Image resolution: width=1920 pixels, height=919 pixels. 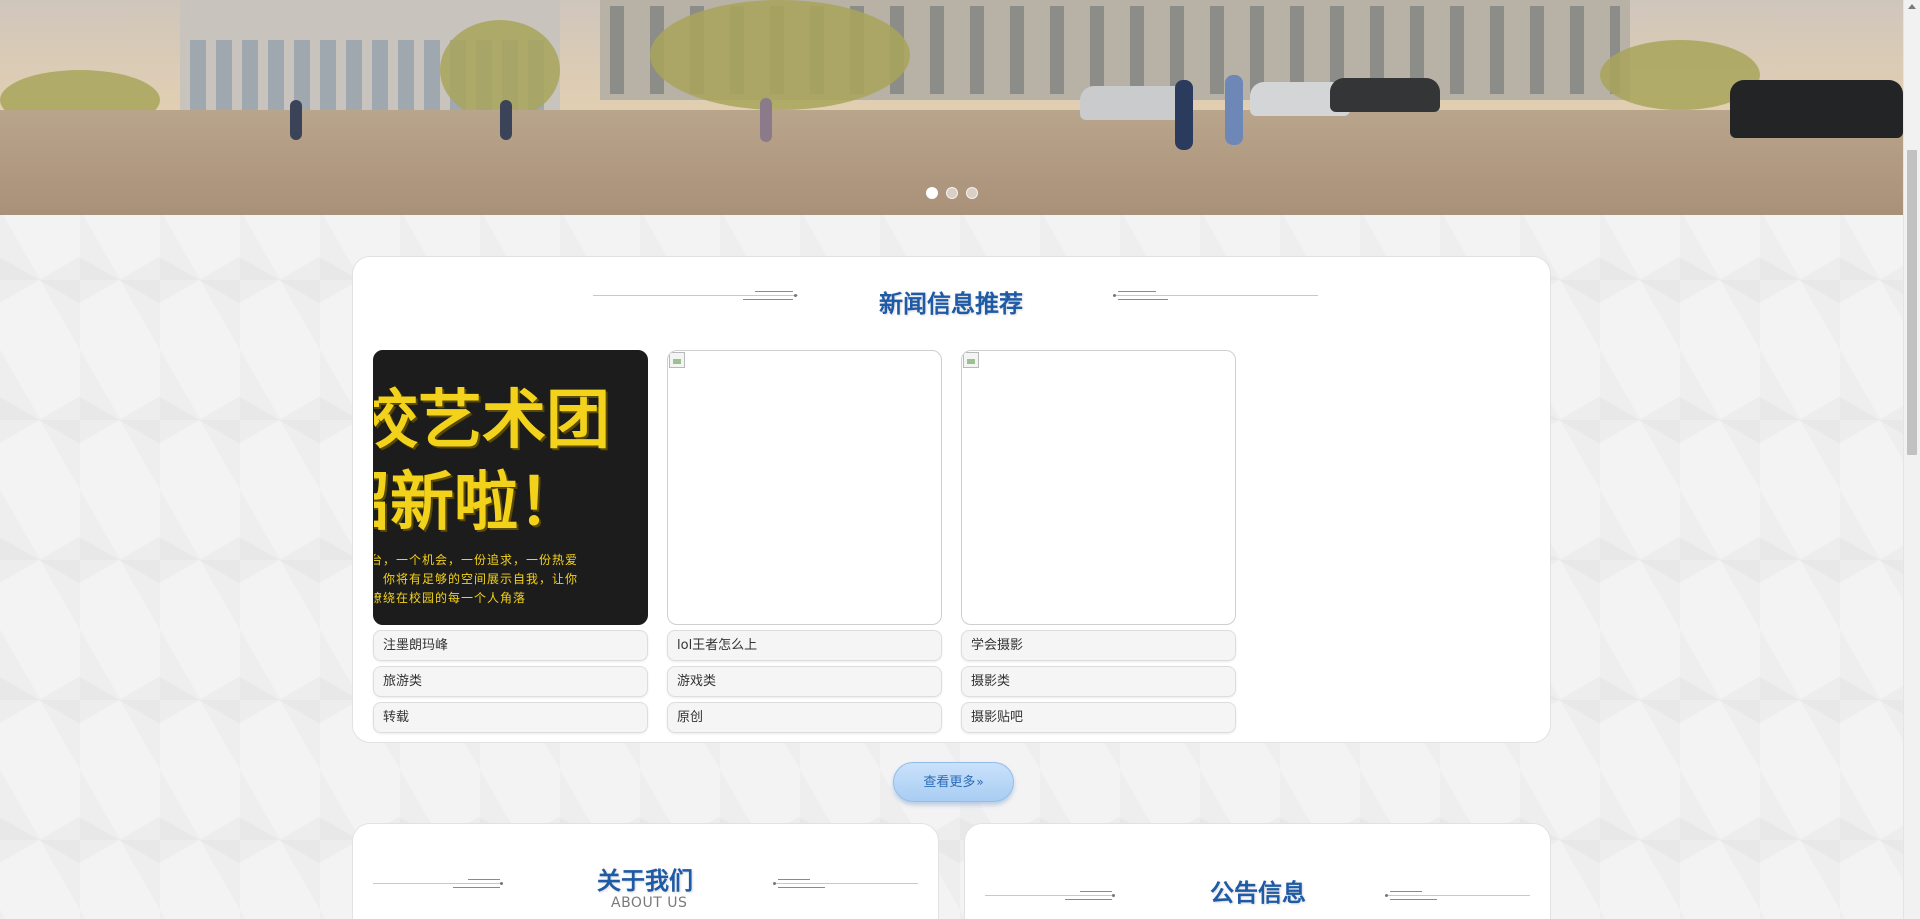 I want to click on poster-text: ，你将有足够的空间展示自我，让你, so click(x=476, y=579).